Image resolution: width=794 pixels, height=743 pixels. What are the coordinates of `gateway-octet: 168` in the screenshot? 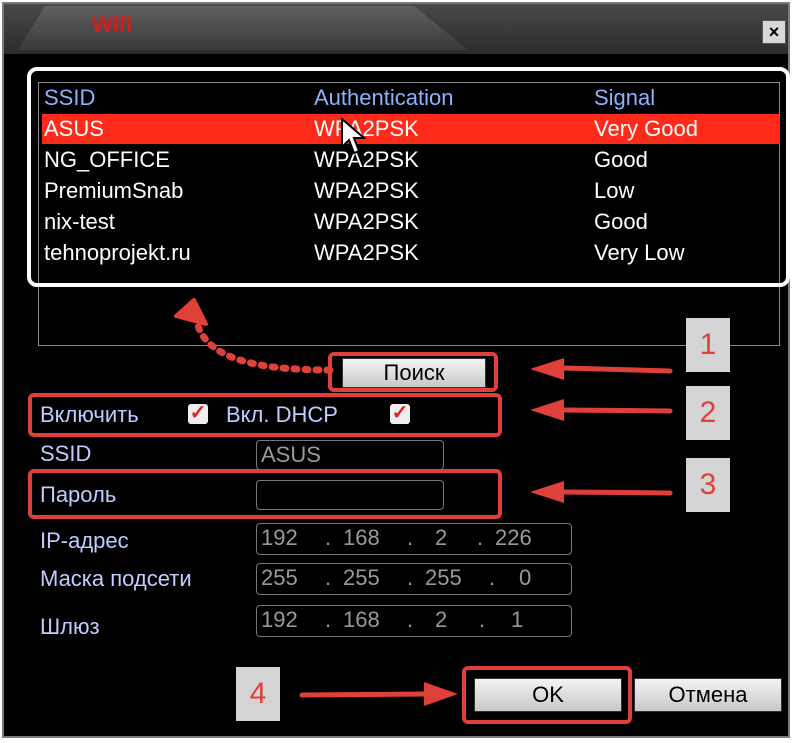 It's located at (361, 620).